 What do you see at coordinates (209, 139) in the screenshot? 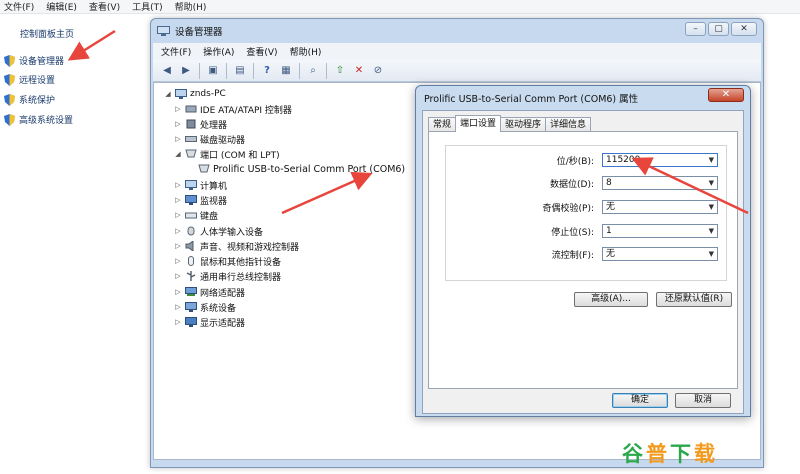
I see `tree-item-disk: ▷ 磁盘驱动器` at bounding box center [209, 139].